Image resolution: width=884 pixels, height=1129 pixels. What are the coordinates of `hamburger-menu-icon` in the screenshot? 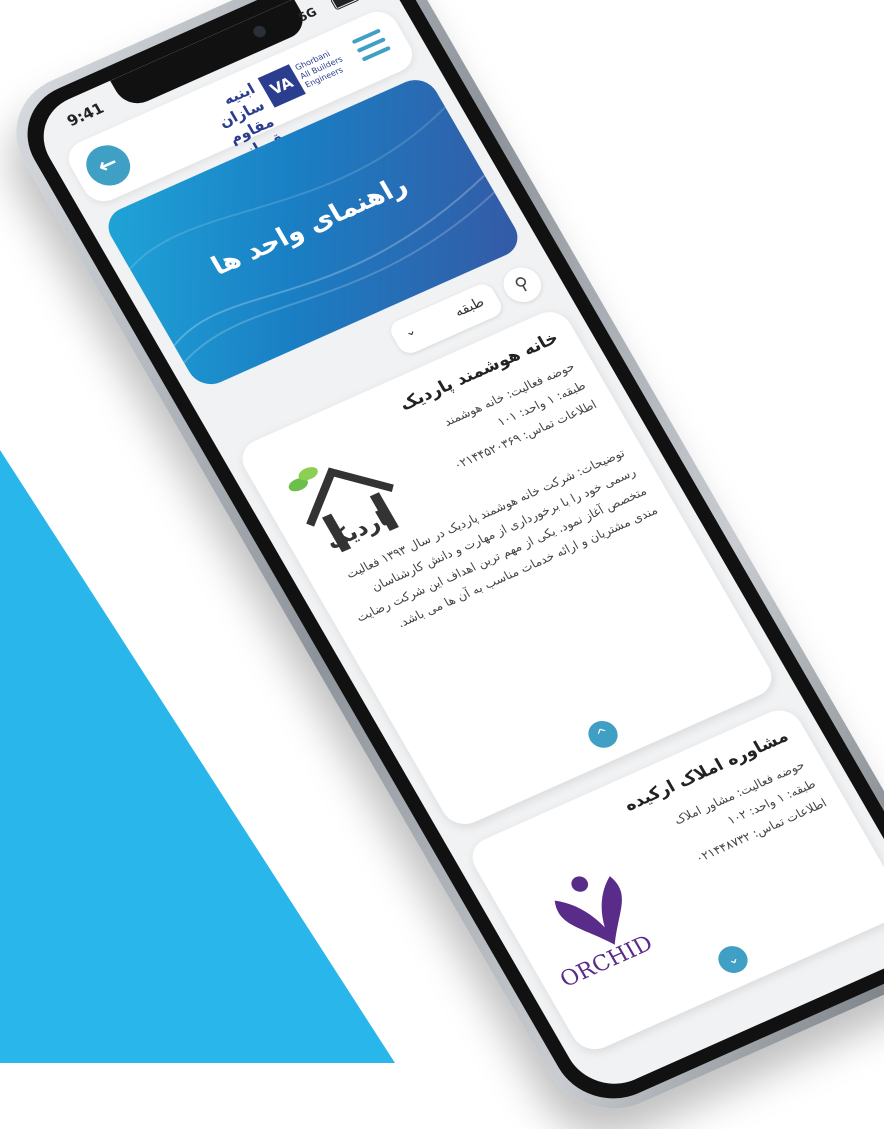 It's located at (371, 45).